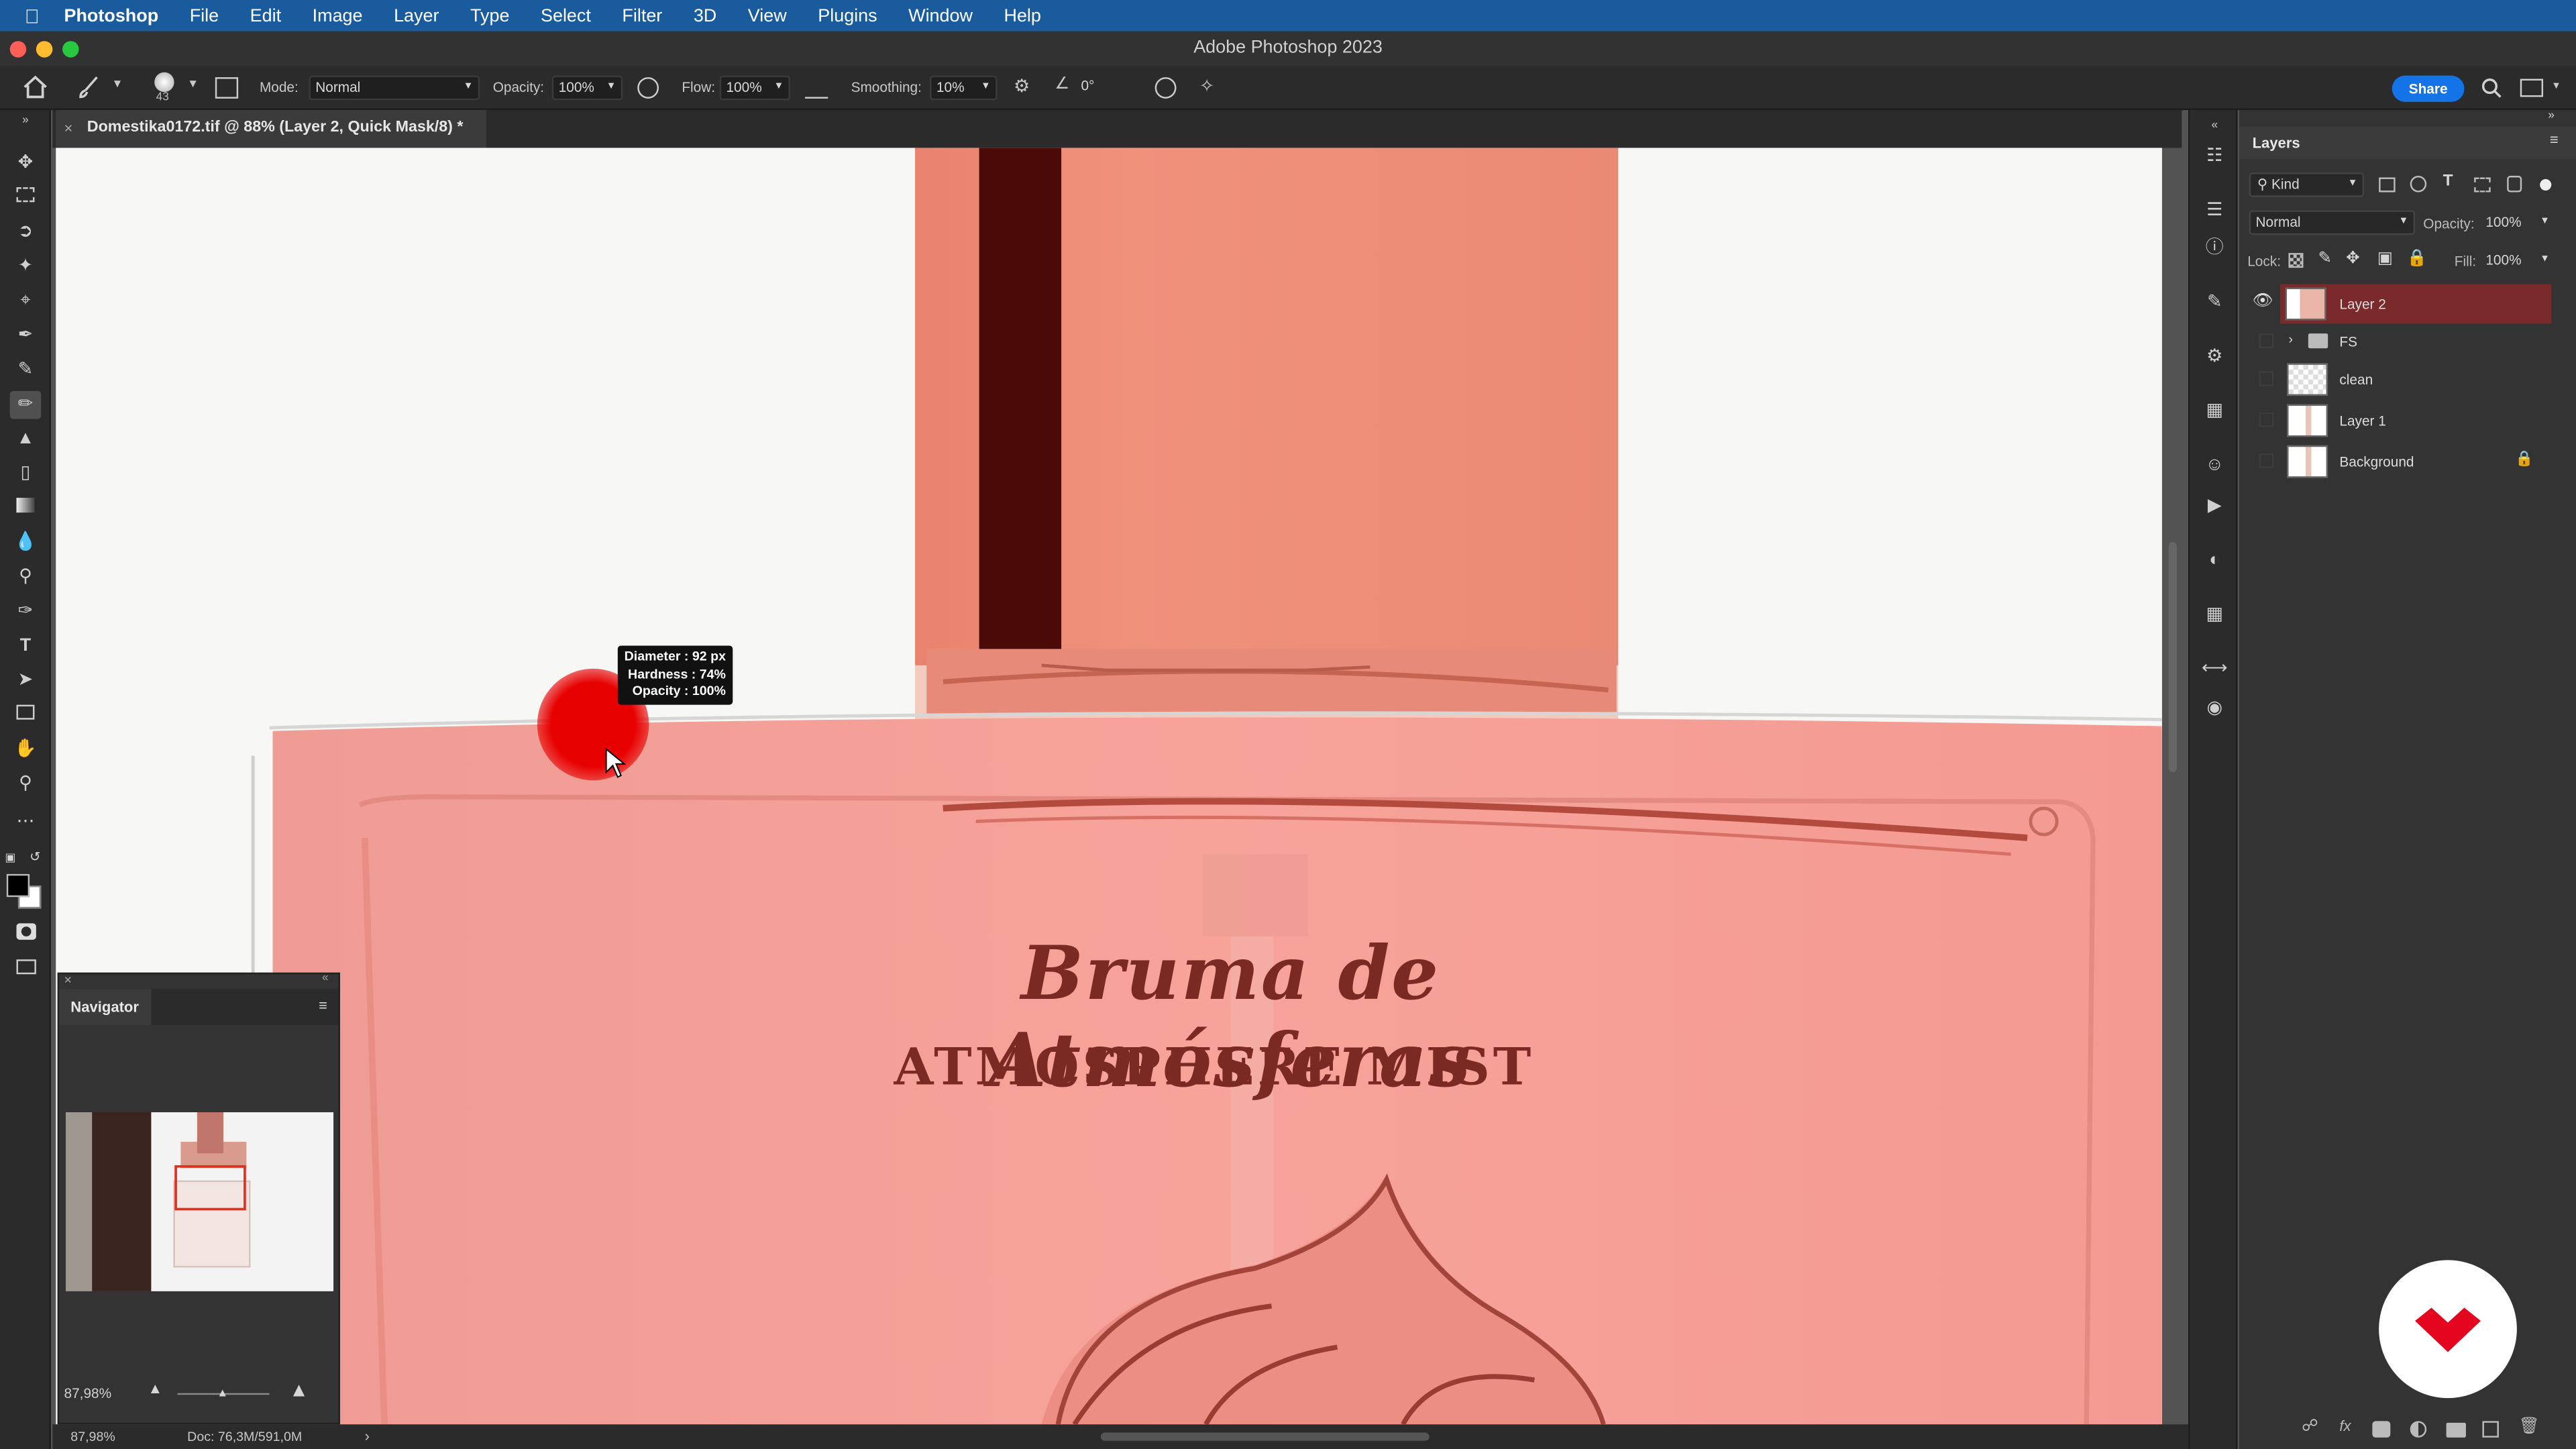 Image resolution: width=2576 pixels, height=1449 pixels. Describe the element at coordinates (2399, 421) in the screenshot. I see `layer-row-layer-1: Layer 1` at that location.